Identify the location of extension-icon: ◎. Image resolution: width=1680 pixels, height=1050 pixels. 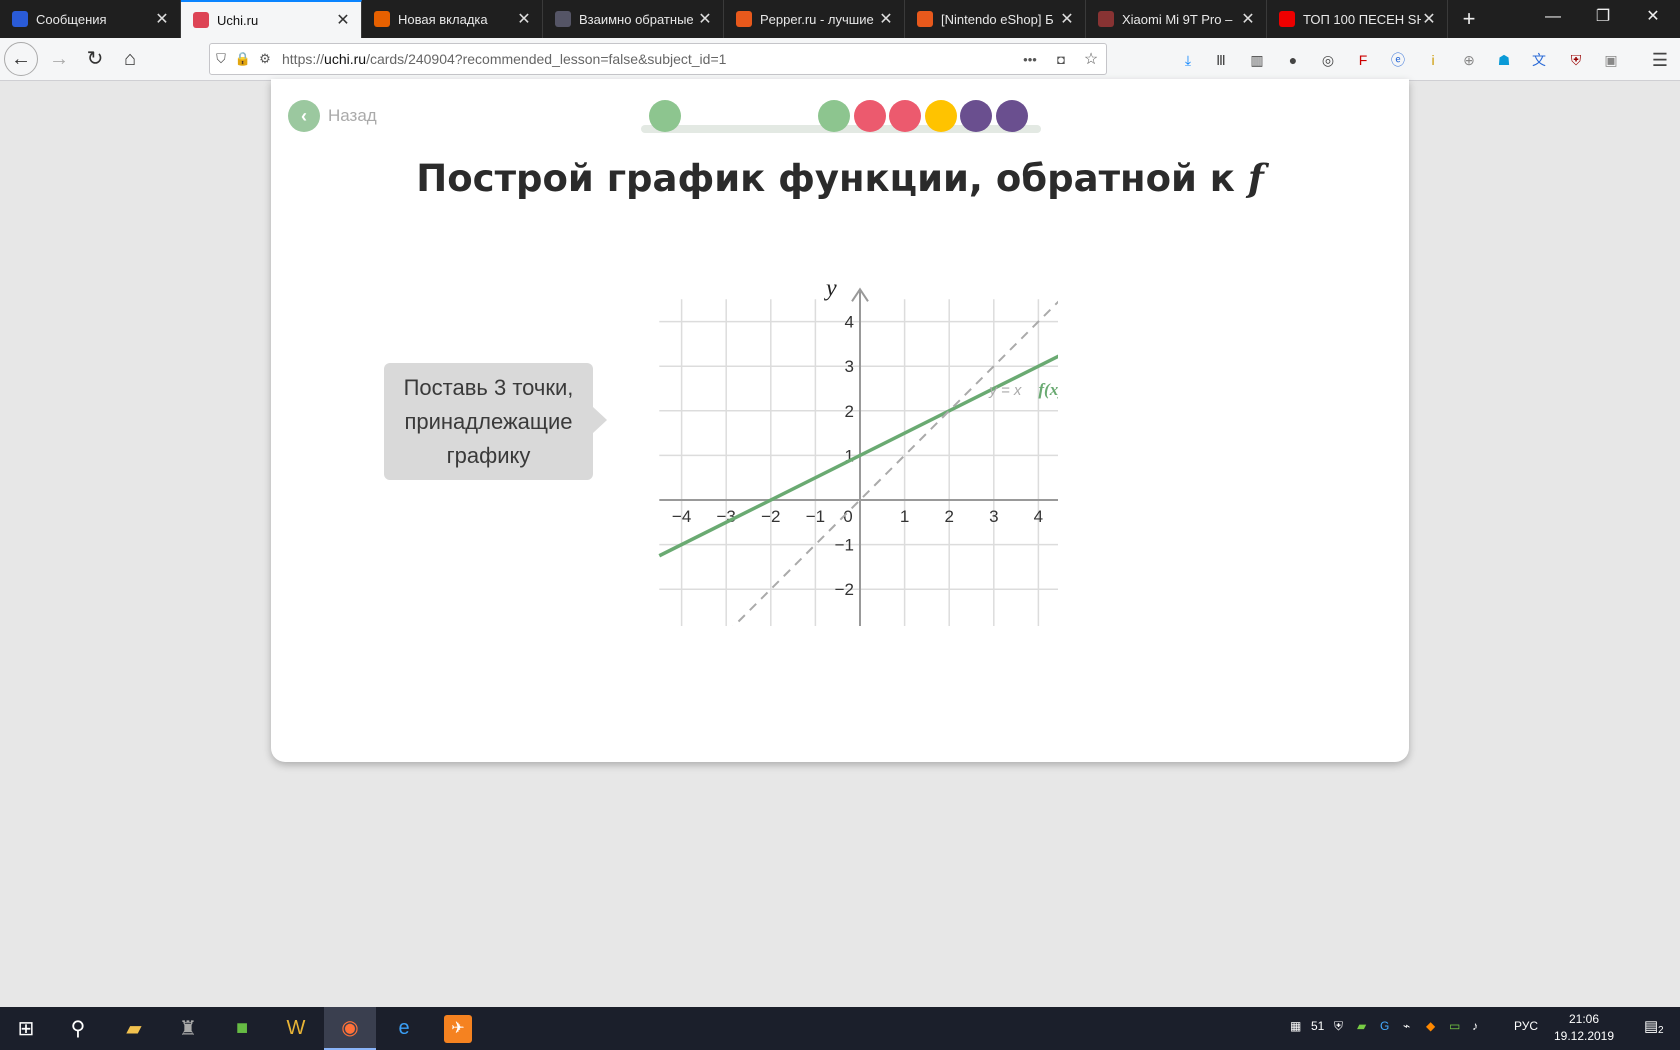
(1328, 60).